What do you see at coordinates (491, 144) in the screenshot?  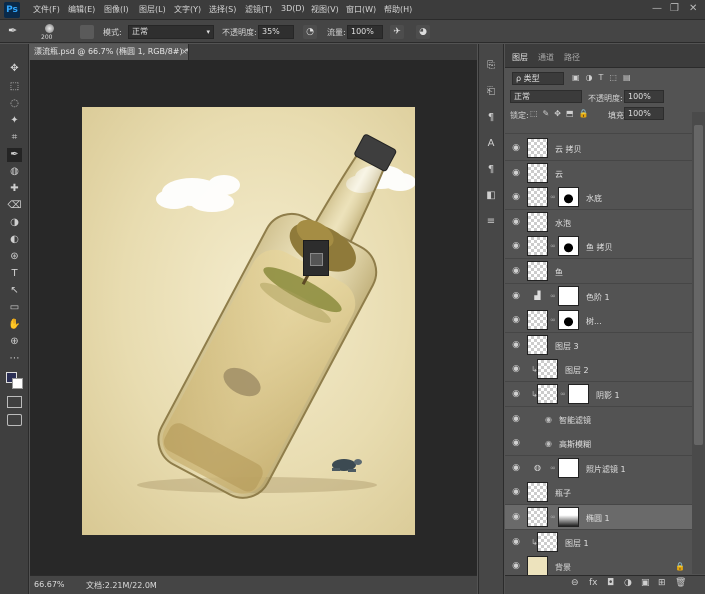 I see `character-panel-icon: A` at bounding box center [491, 144].